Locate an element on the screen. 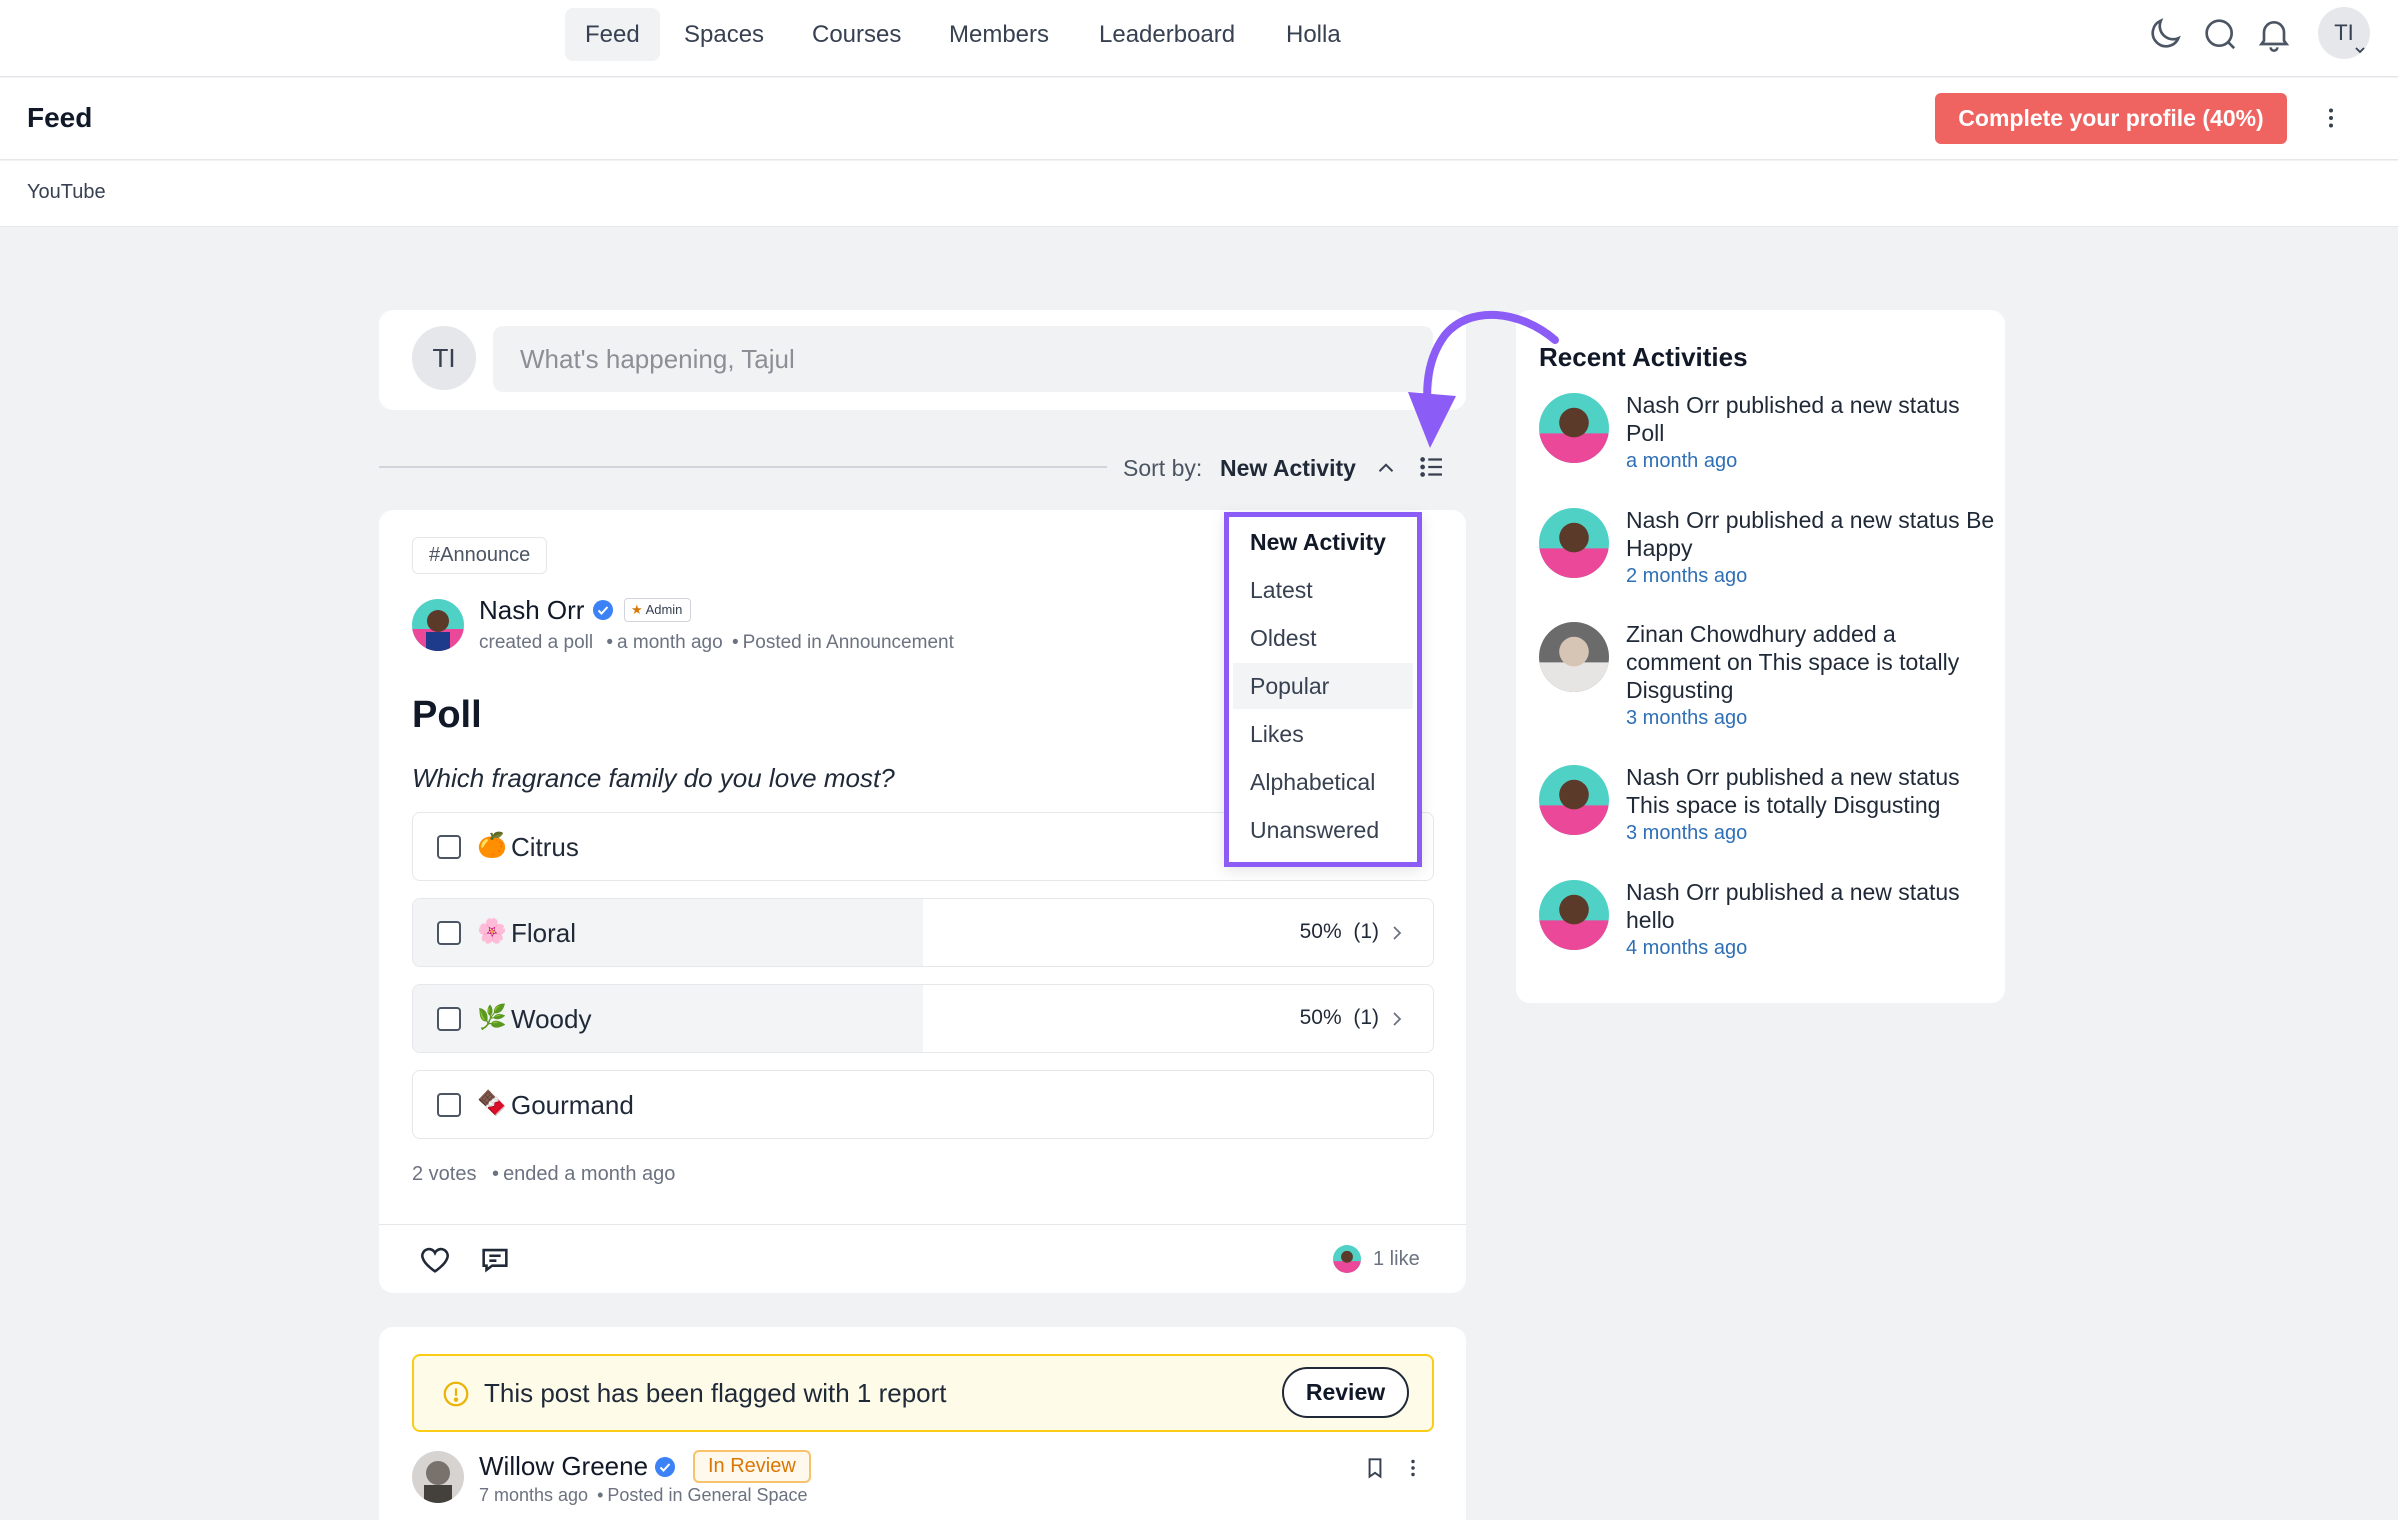 Image resolution: width=2398 pixels, height=1520 pixels. post-meta: 7 months ago • Posted in General Space is located at coordinates (643, 1495).